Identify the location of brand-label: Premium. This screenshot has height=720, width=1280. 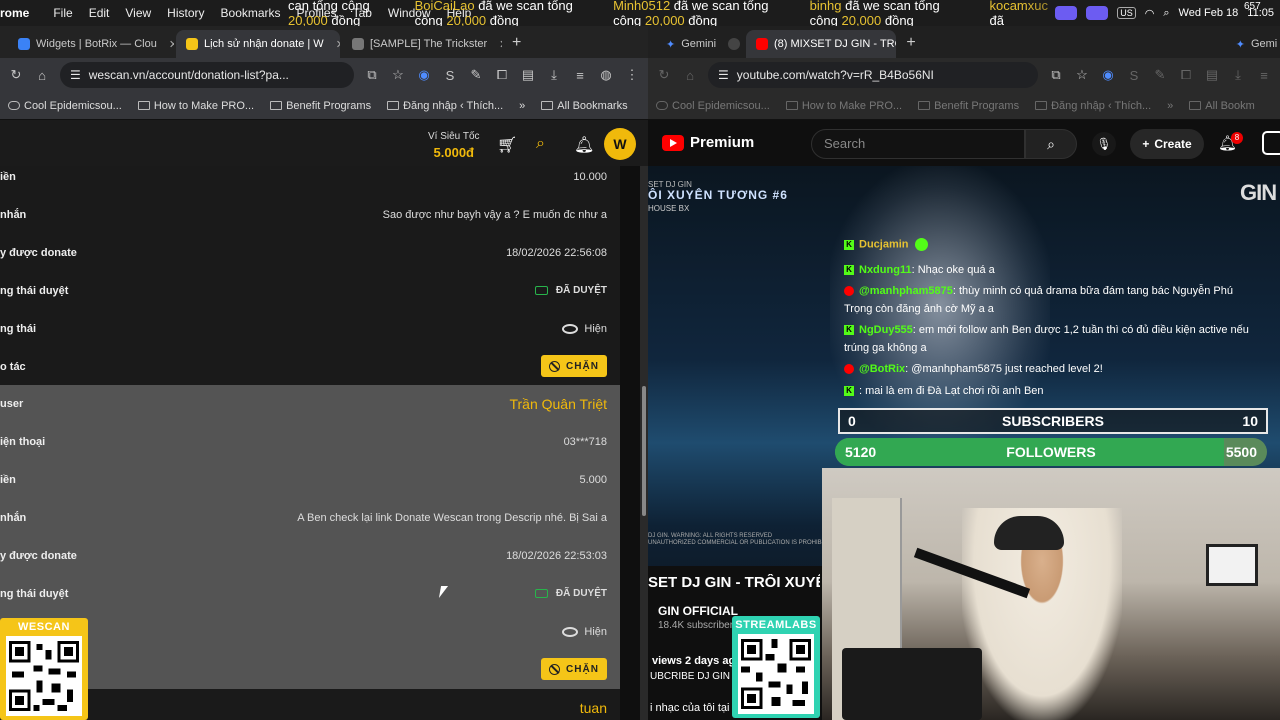
(722, 142).